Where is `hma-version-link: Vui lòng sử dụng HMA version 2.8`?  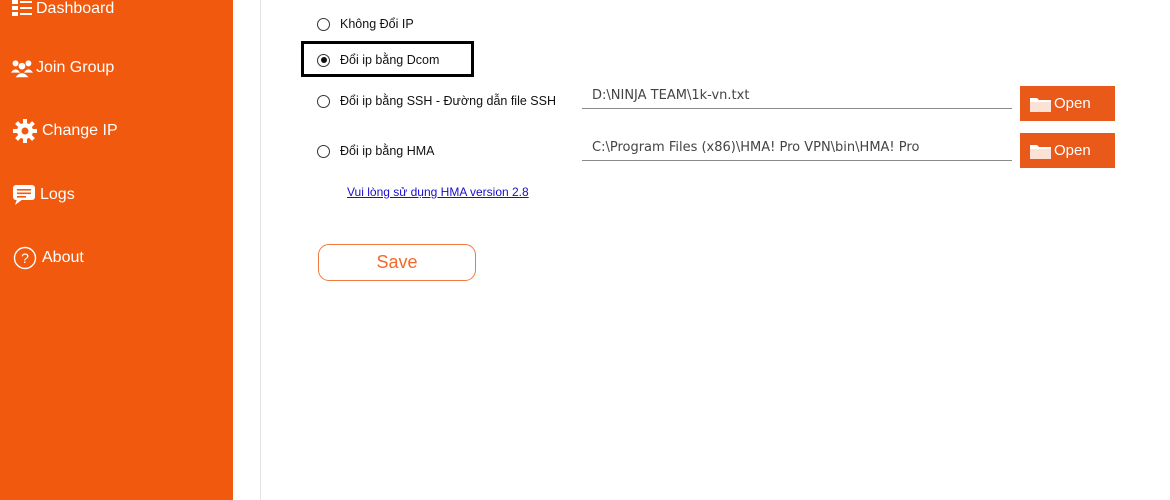
hma-version-link: Vui lòng sử dụng HMA version 2.8 is located at coordinates (438, 192).